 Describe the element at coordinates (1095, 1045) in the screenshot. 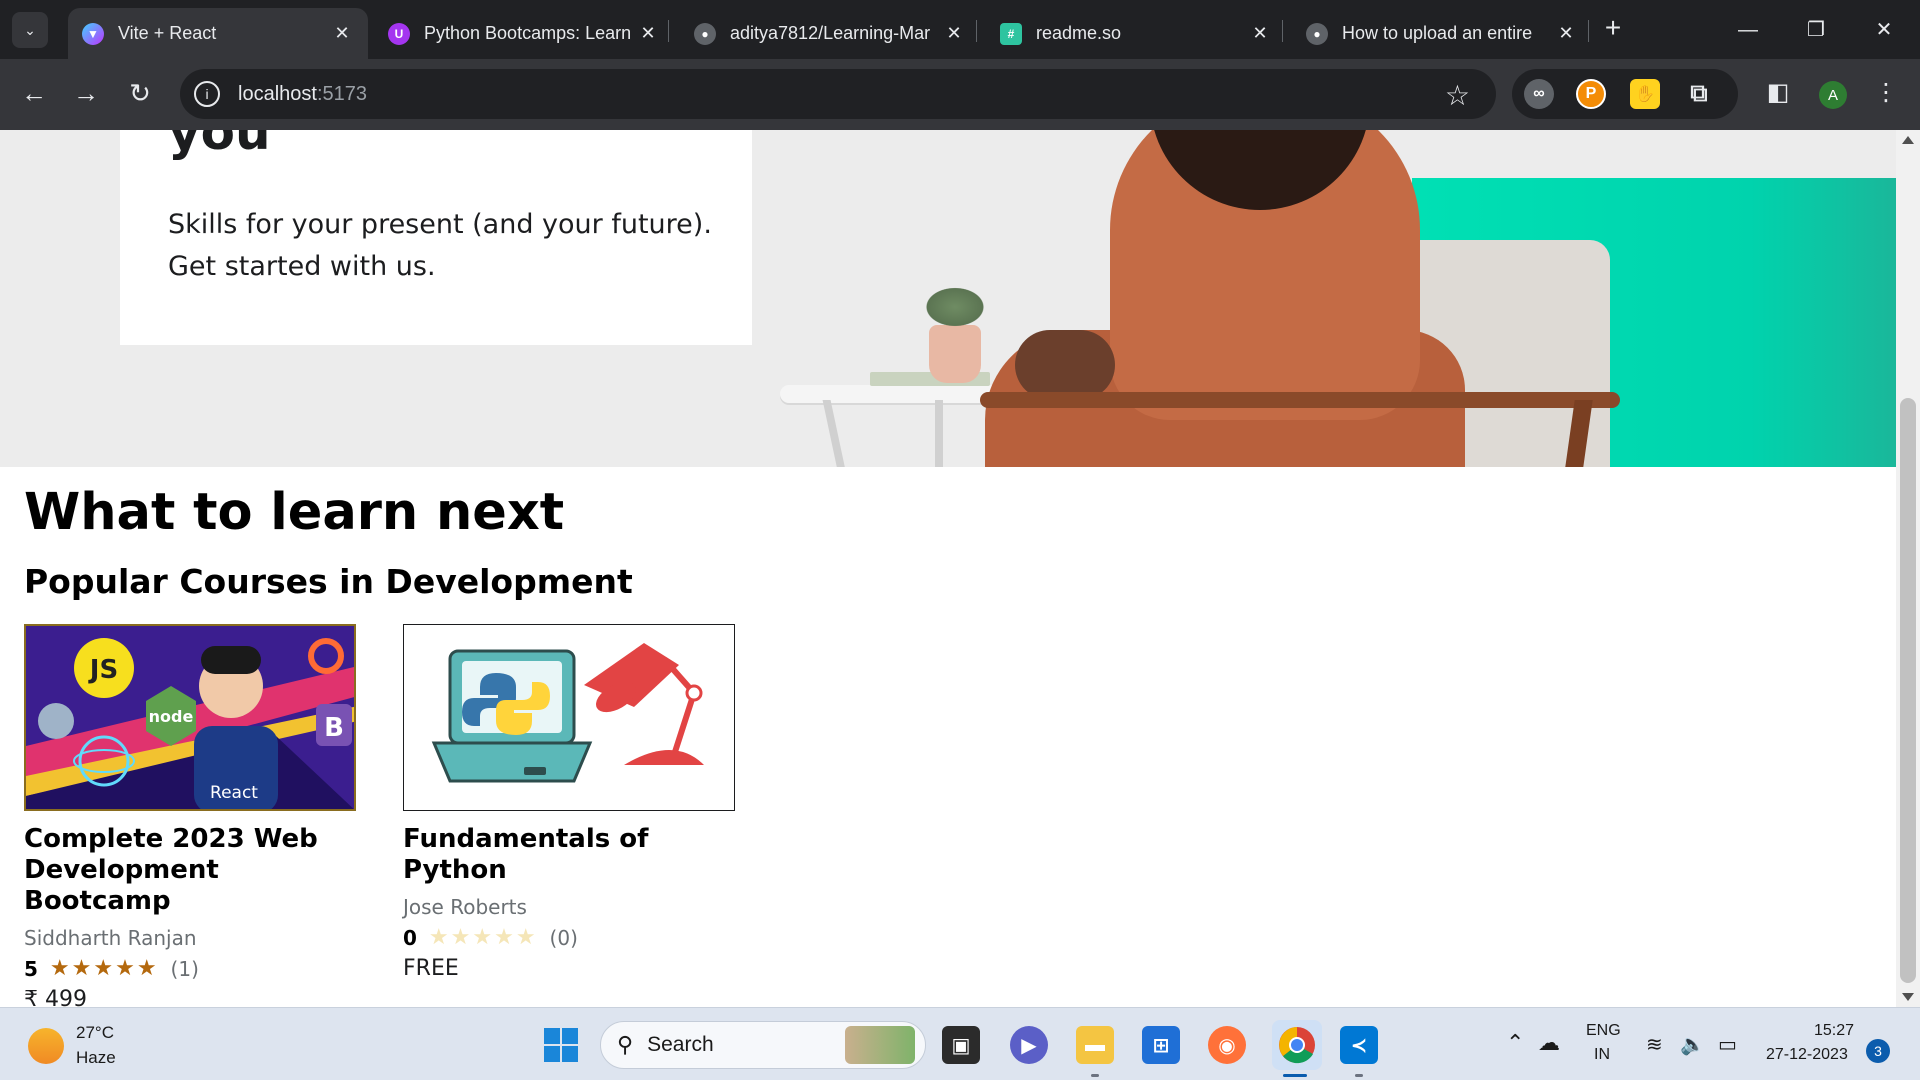

I see `file-explorer-icon: ▬` at that location.